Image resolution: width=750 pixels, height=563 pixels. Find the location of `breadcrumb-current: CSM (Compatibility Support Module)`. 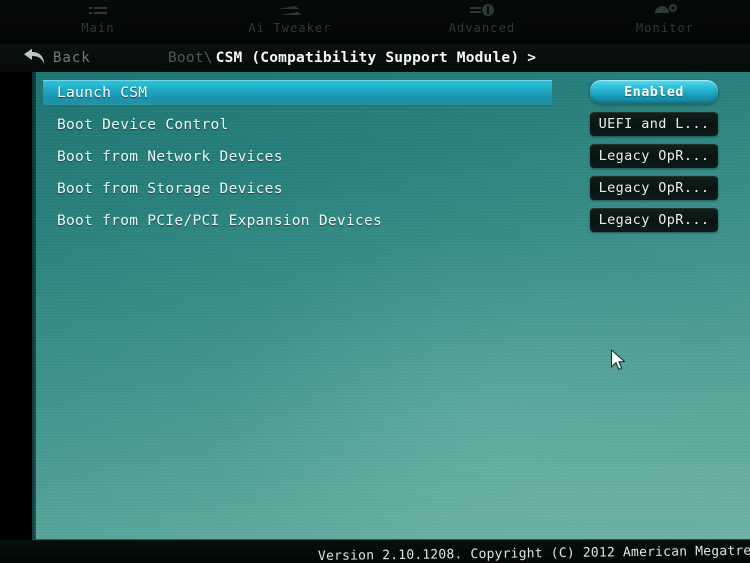

breadcrumb-current: CSM (Compatibility Support Module) is located at coordinates (367, 58).